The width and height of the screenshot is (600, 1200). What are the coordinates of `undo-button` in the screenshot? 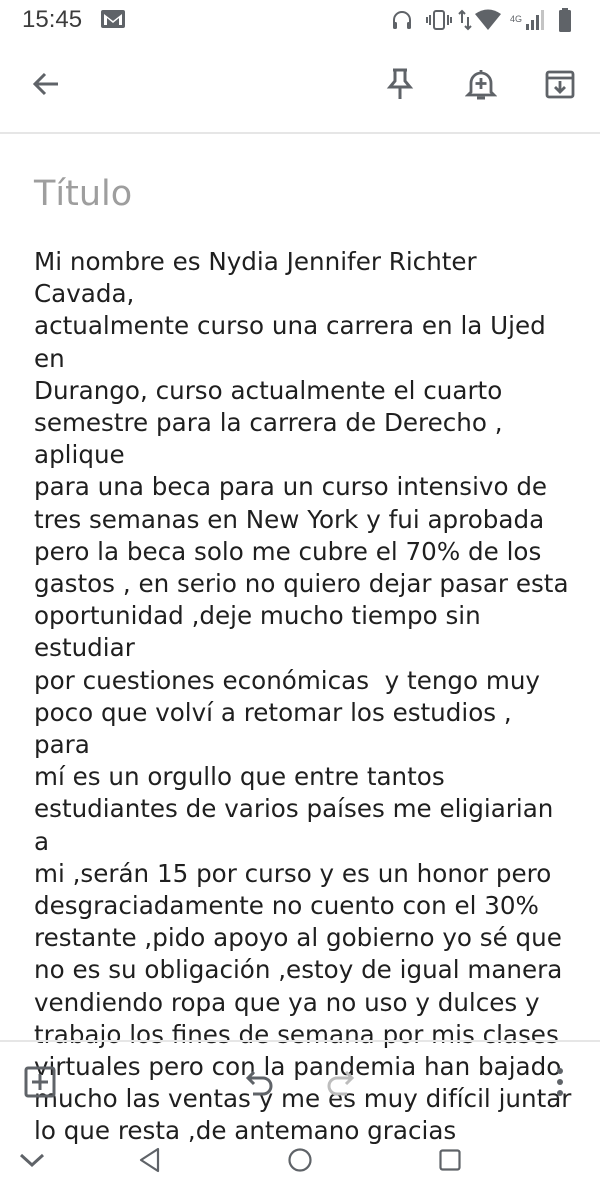 It's located at (260, 1084).